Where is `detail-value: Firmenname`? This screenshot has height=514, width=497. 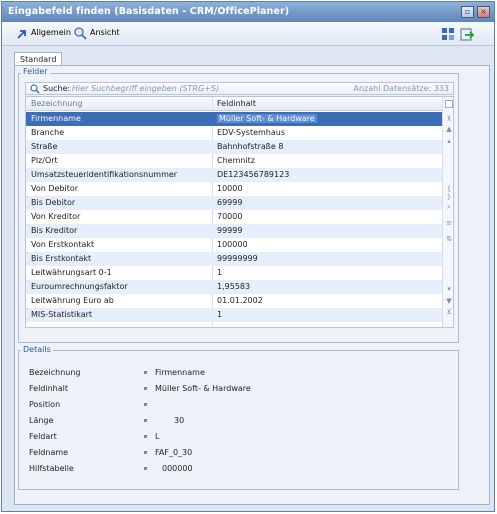
detail-value: Firmenname is located at coordinates (180, 372).